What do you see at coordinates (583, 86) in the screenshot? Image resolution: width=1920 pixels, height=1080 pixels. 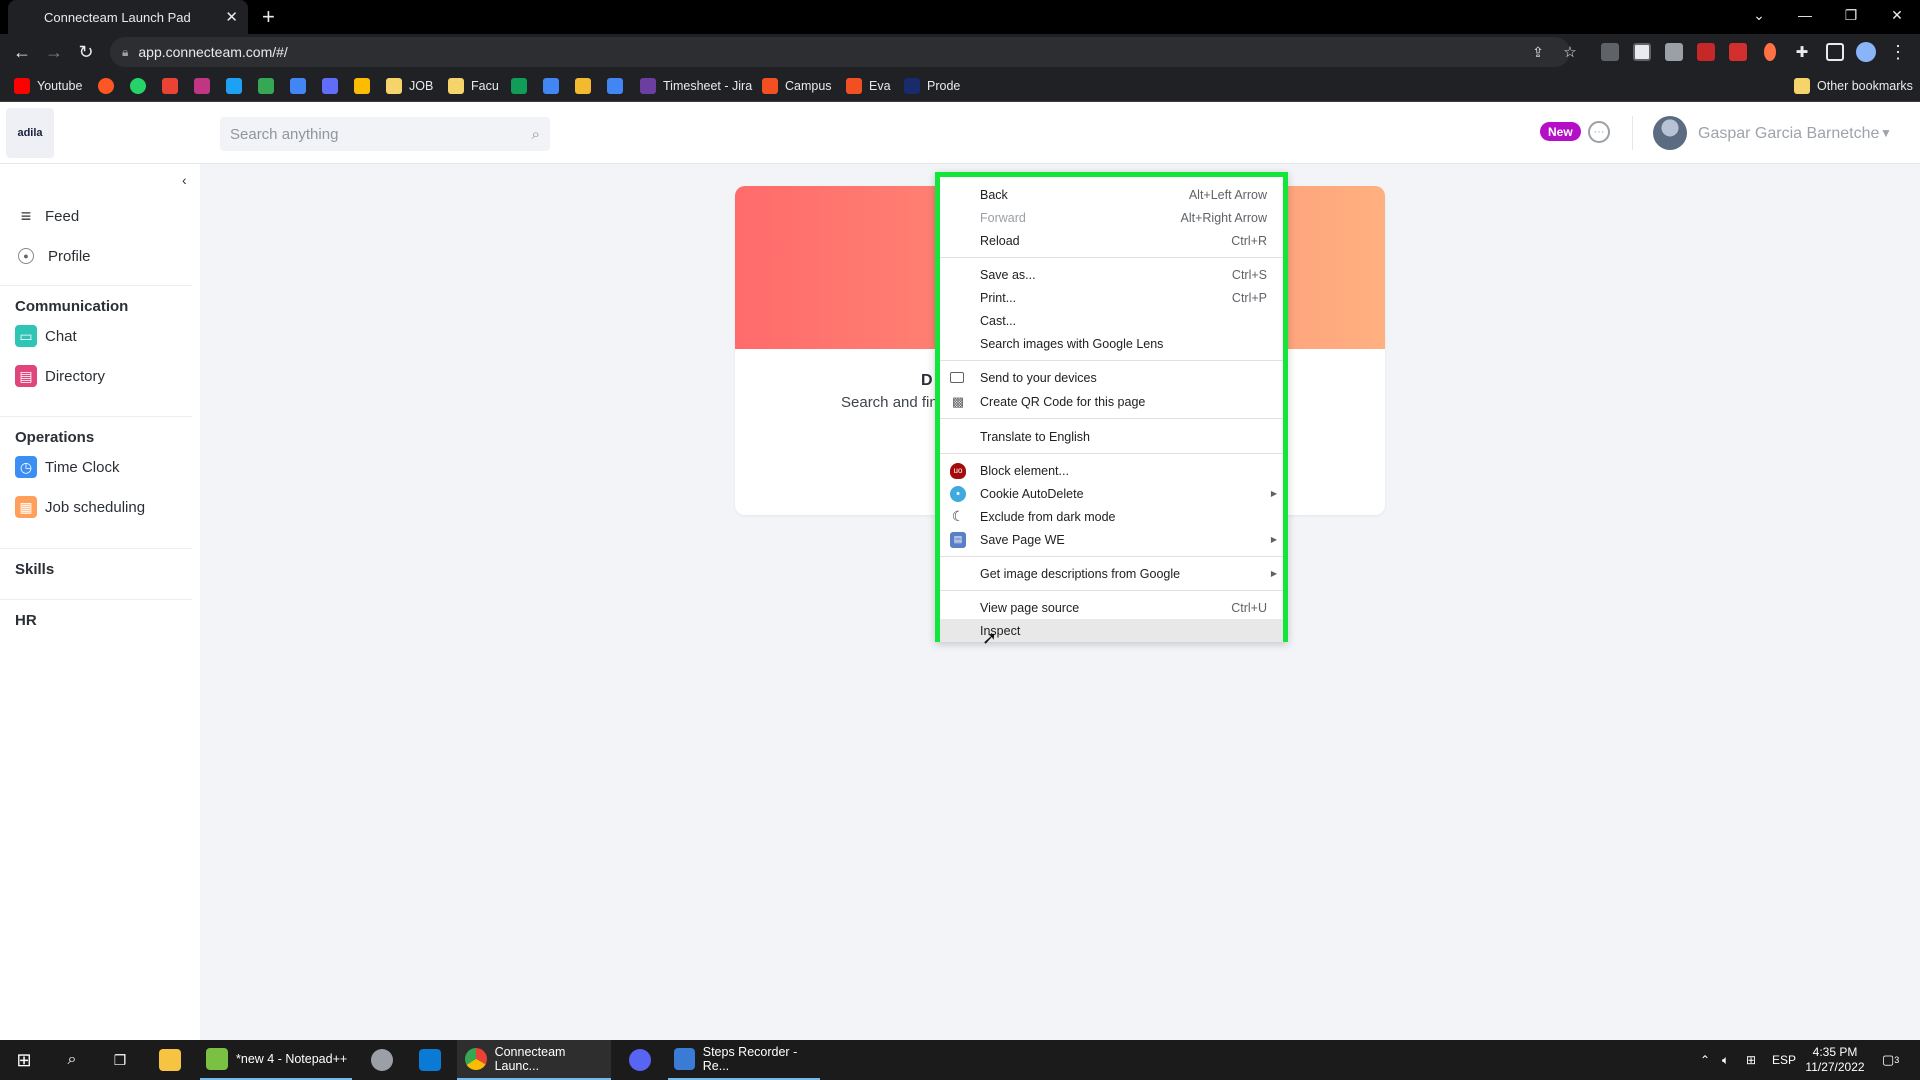 I see `binance-icon` at bounding box center [583, 86].